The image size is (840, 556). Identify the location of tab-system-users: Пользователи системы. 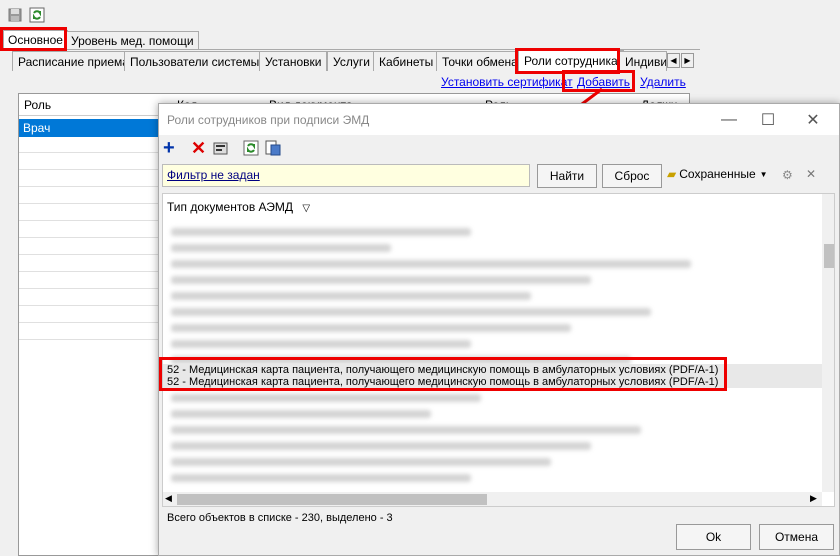
(195, 61).